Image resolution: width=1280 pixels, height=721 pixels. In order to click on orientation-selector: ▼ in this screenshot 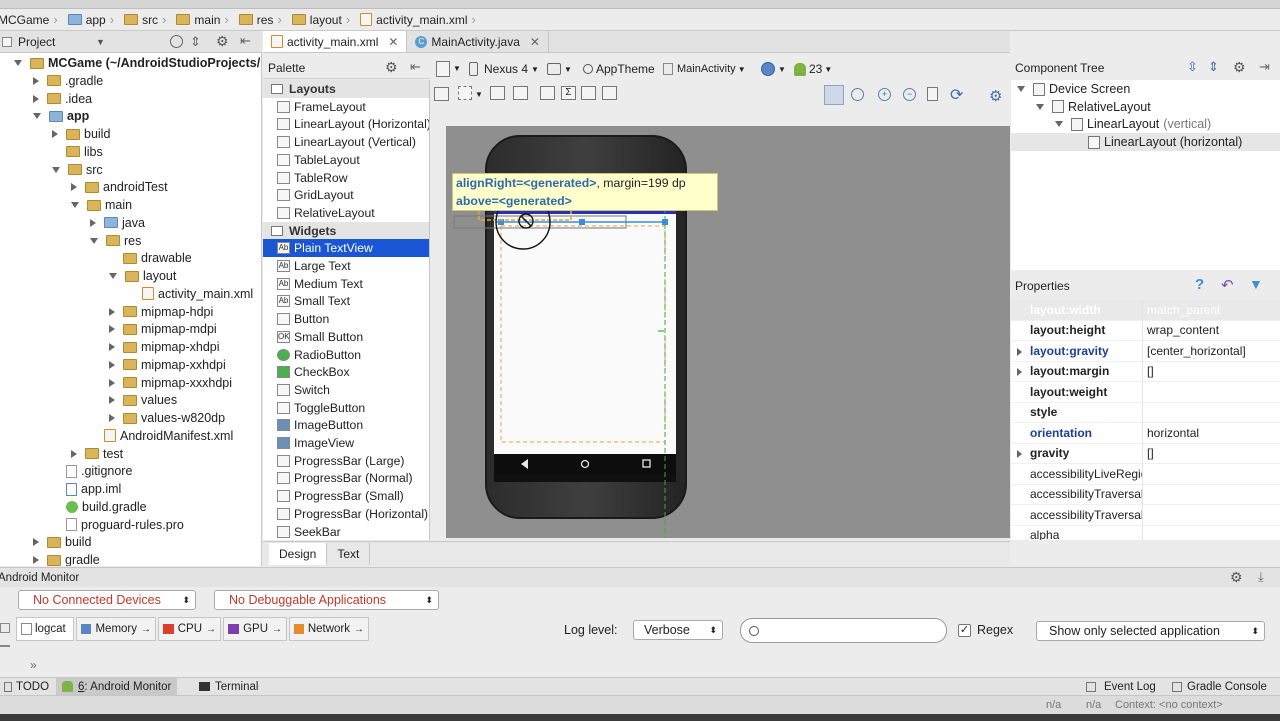, I will do `click(559, 69)`.